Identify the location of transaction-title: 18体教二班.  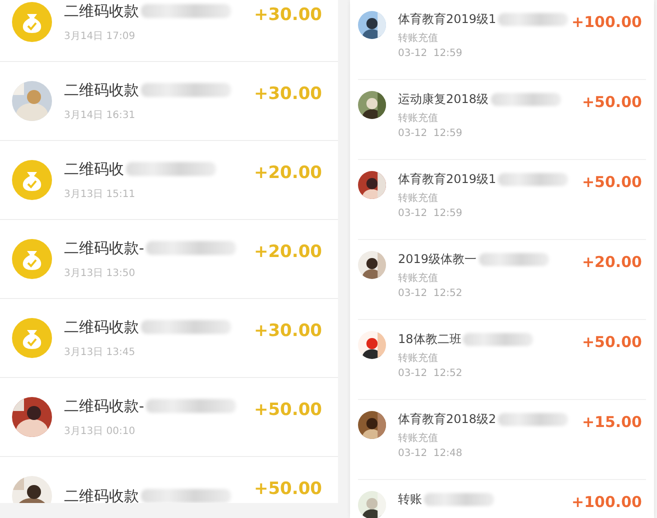
(430, 339).